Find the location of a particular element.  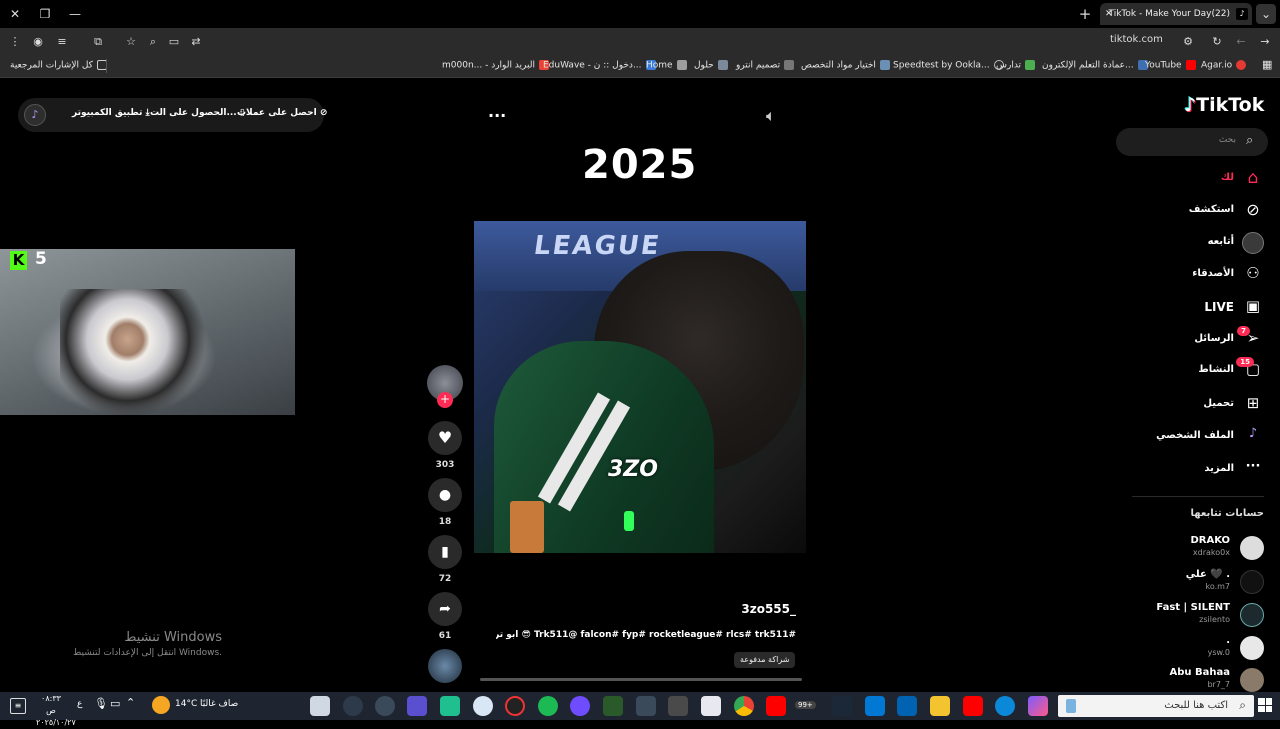

followed-account: Fast | SILENT zsilento is located at coordinates (1197, 616).